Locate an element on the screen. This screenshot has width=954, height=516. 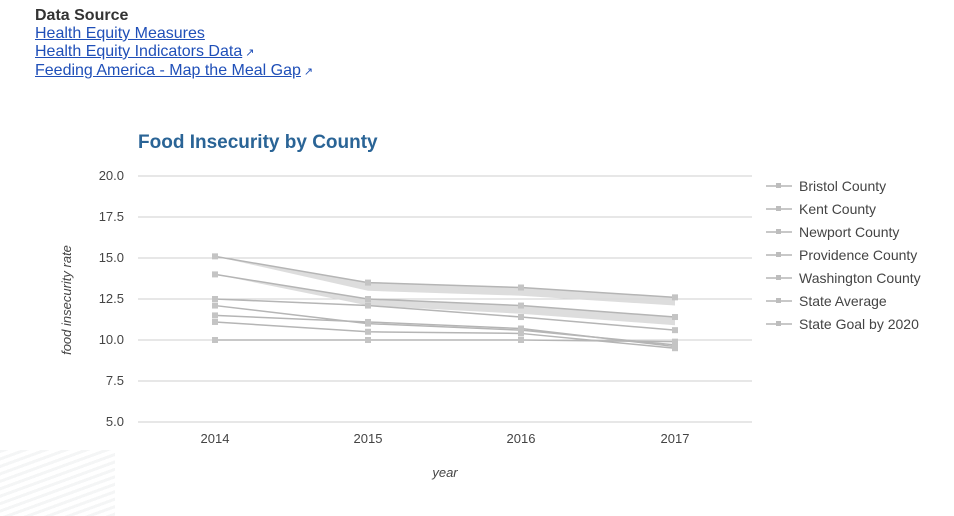
legend-item: State Average is located at coordinates (843, 300).